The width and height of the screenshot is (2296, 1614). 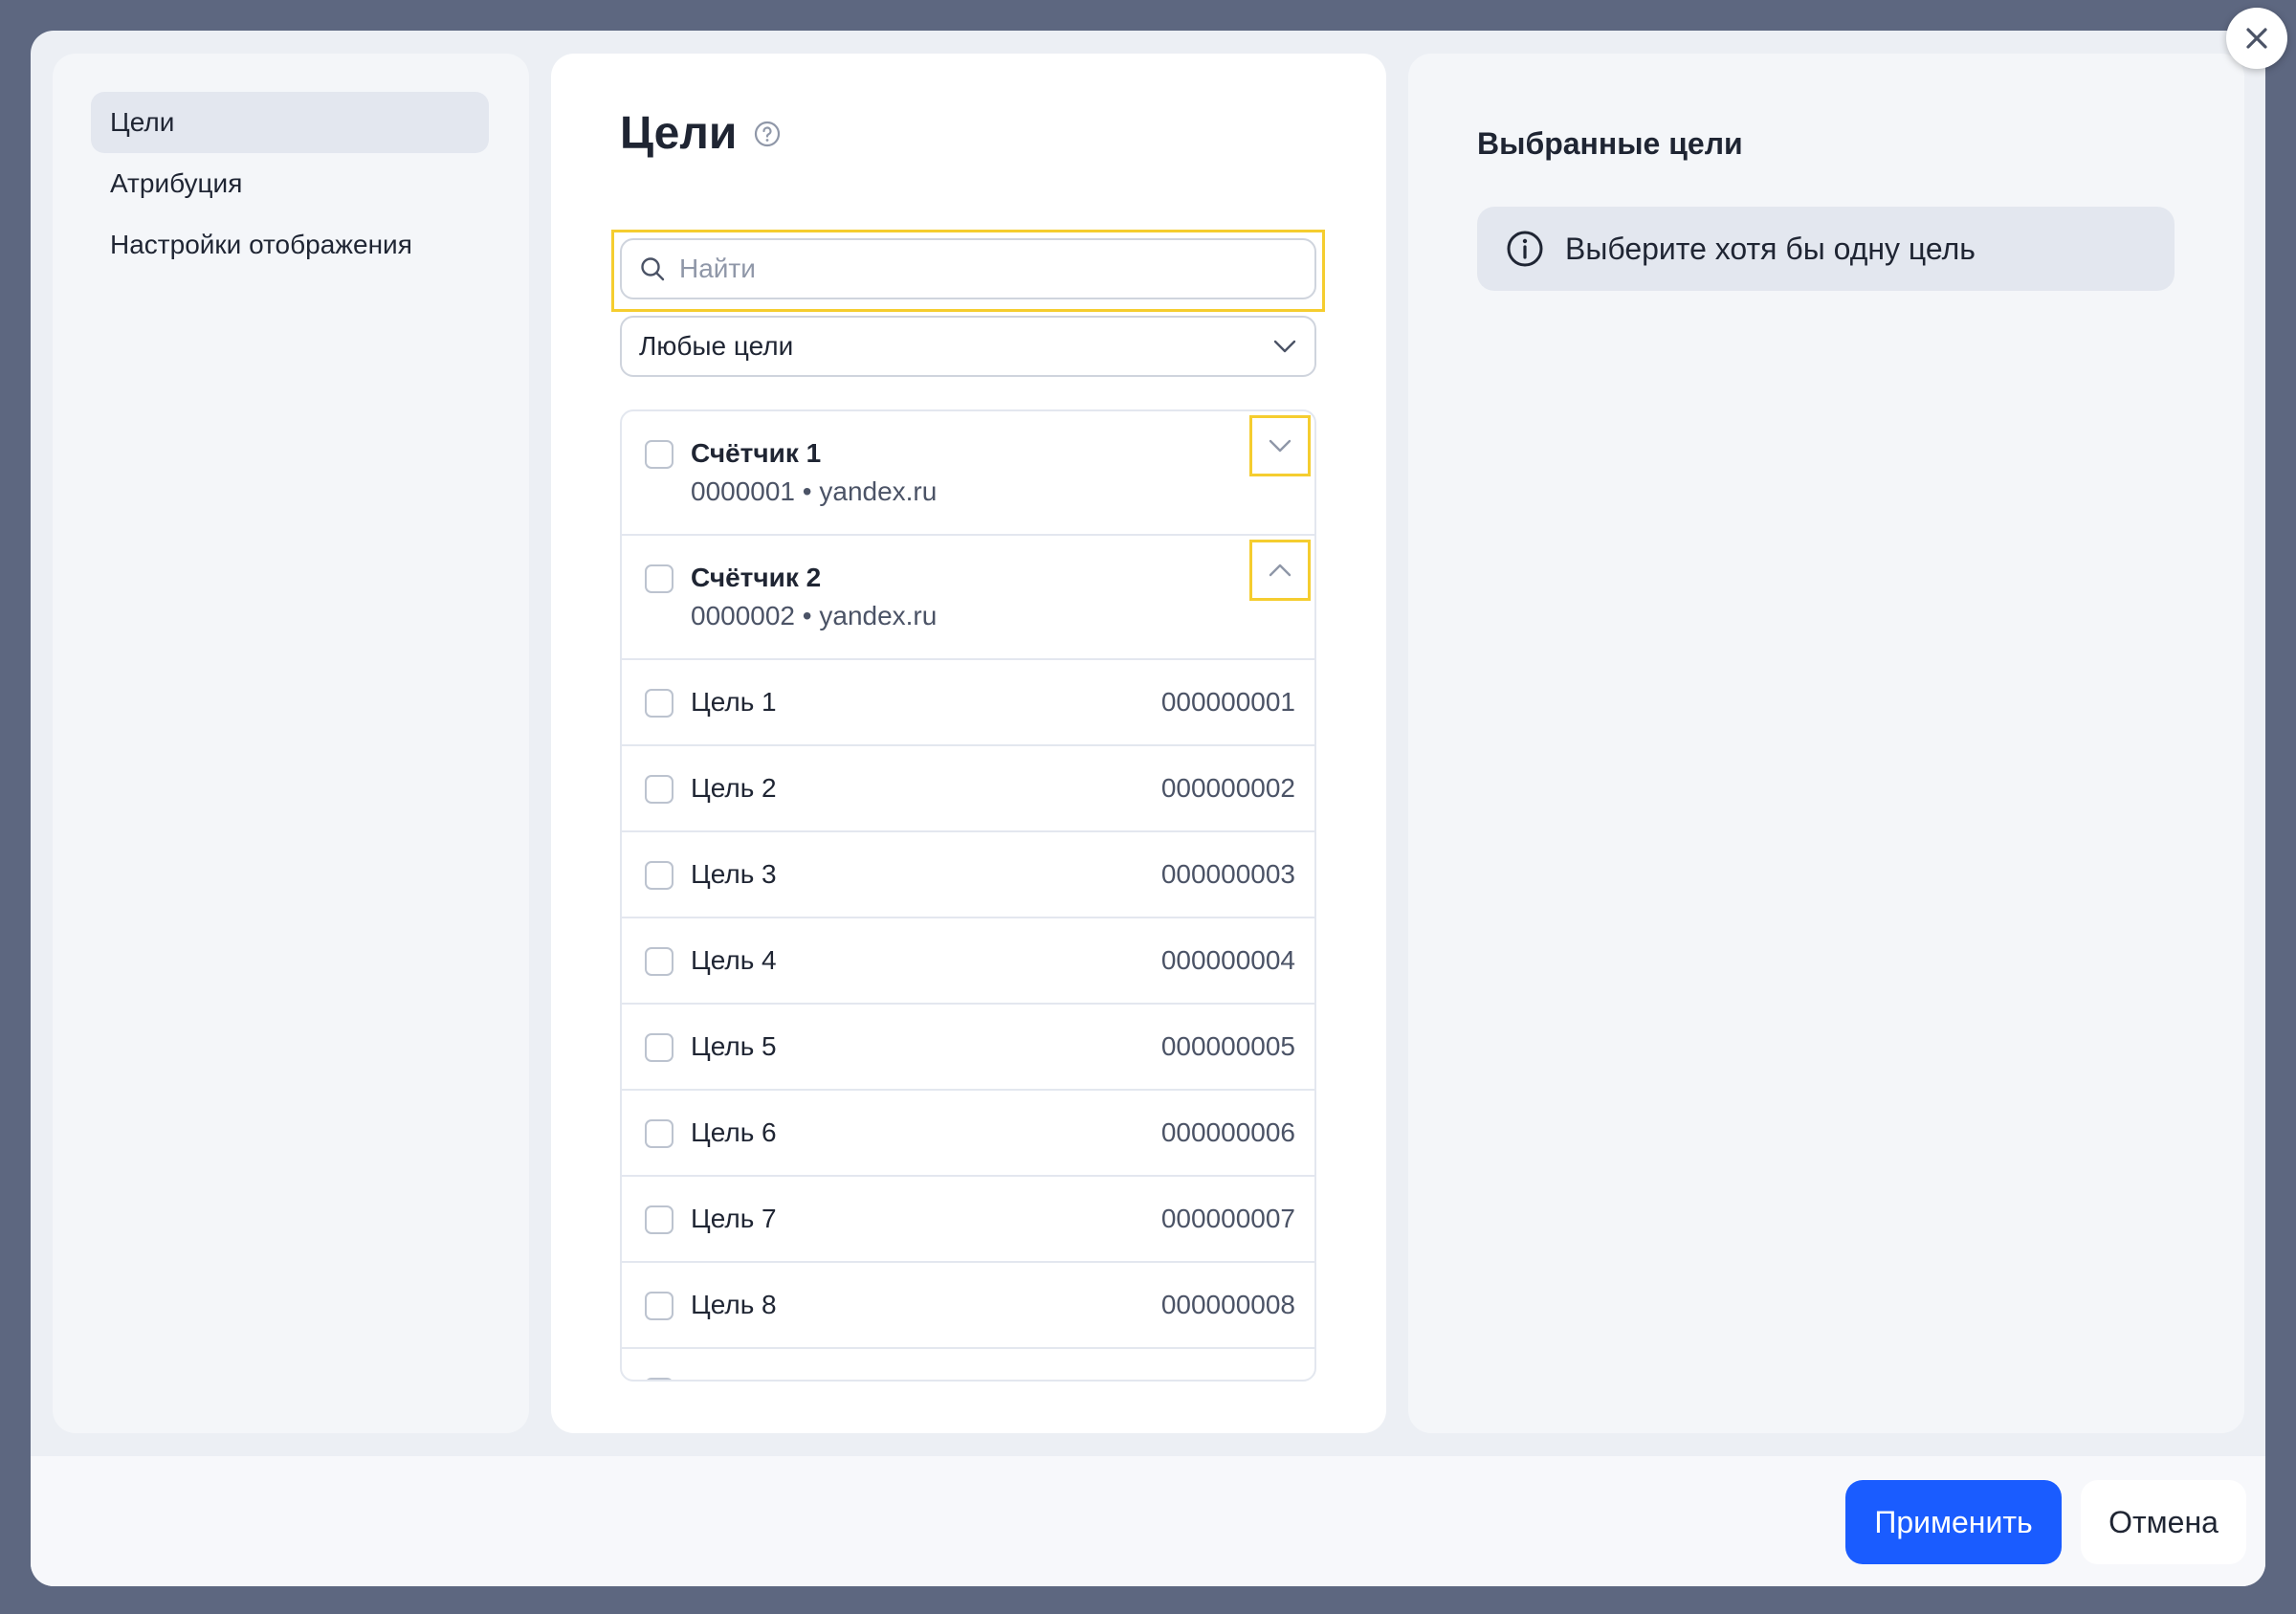 I want to click on goal-name: Цель 4, so click(x=734, y=960).